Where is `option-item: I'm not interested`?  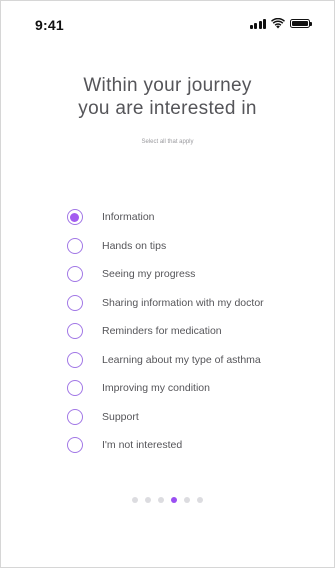
option-item: I'm not interested is located at coordinates (165, 445).